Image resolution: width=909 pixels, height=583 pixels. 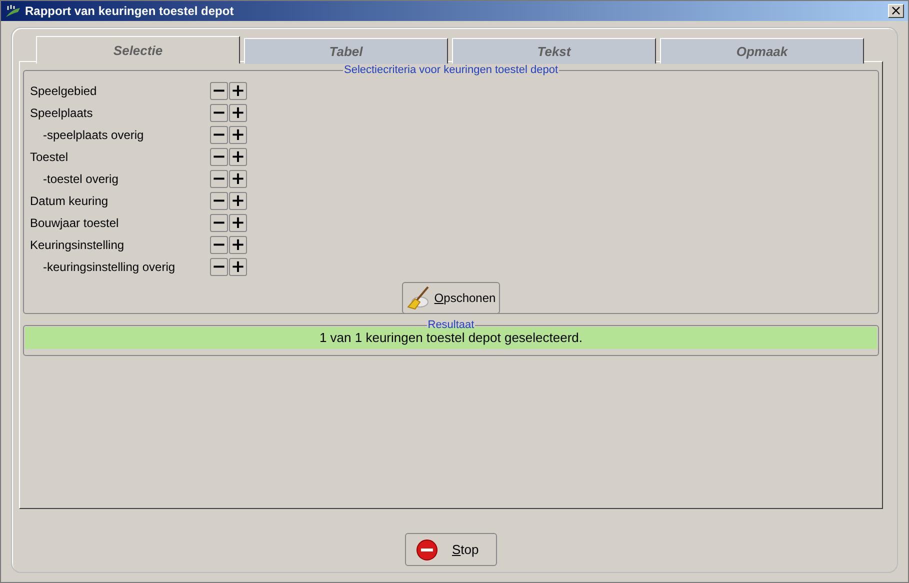 I want to click on criterion-label: Speelplaats, so click(x=62, y=113).